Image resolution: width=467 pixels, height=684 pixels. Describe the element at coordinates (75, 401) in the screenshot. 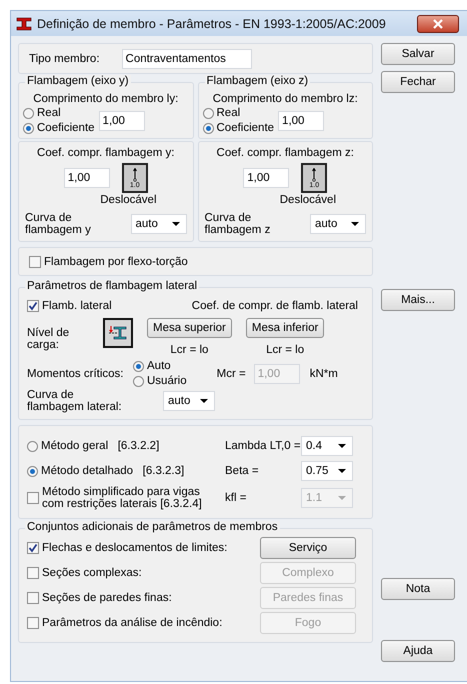

I see `field-label: Curva de flambagem lateral:` at that location.